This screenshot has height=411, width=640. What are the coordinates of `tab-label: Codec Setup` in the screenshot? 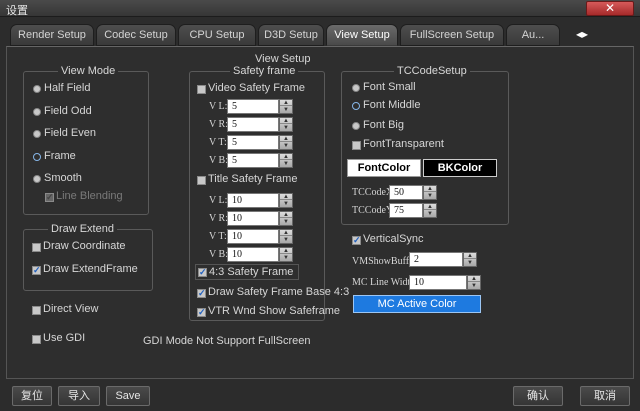 It's located at (136, 35).